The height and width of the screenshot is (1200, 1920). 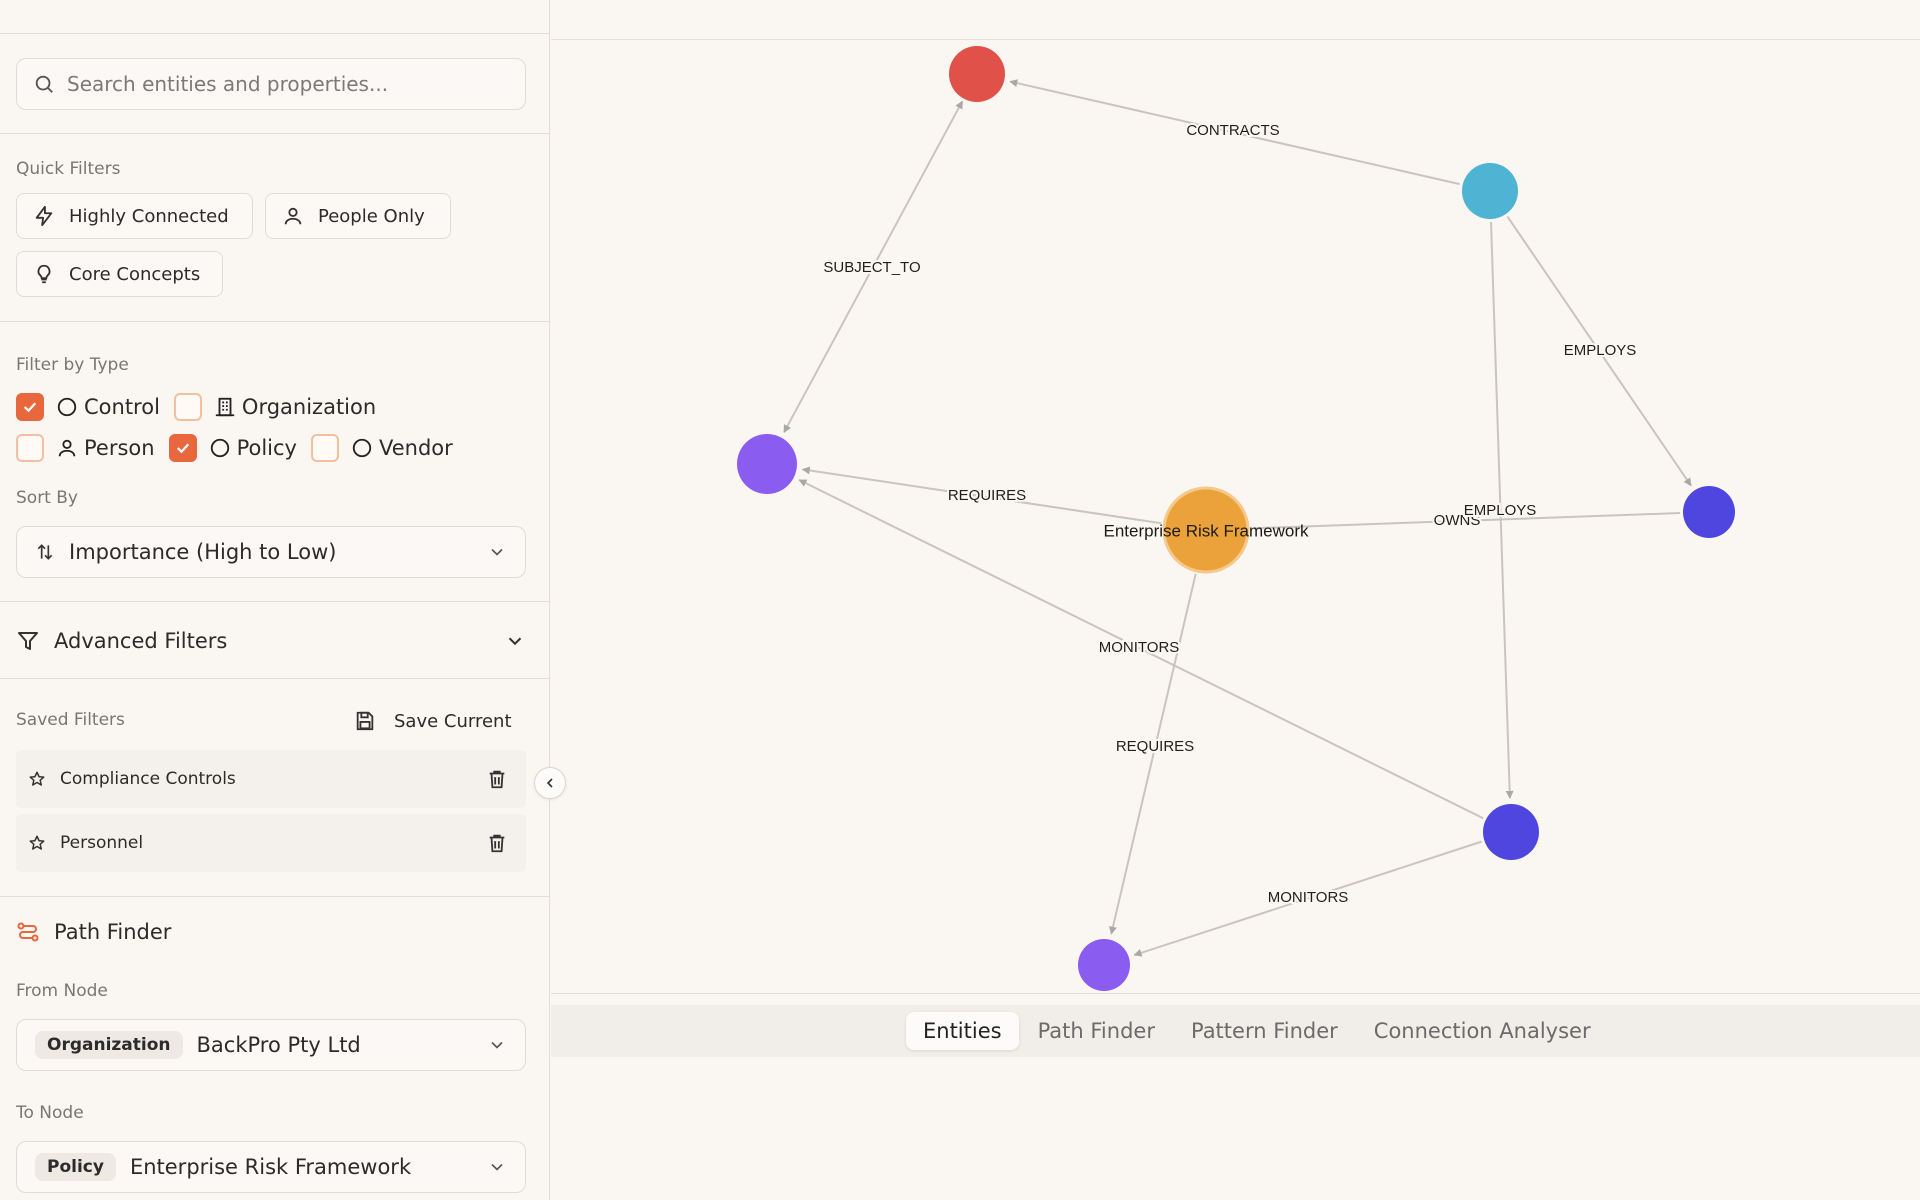 I want to click on advanced-filters-label: Advanced Filters, so click(x=141, y=641).